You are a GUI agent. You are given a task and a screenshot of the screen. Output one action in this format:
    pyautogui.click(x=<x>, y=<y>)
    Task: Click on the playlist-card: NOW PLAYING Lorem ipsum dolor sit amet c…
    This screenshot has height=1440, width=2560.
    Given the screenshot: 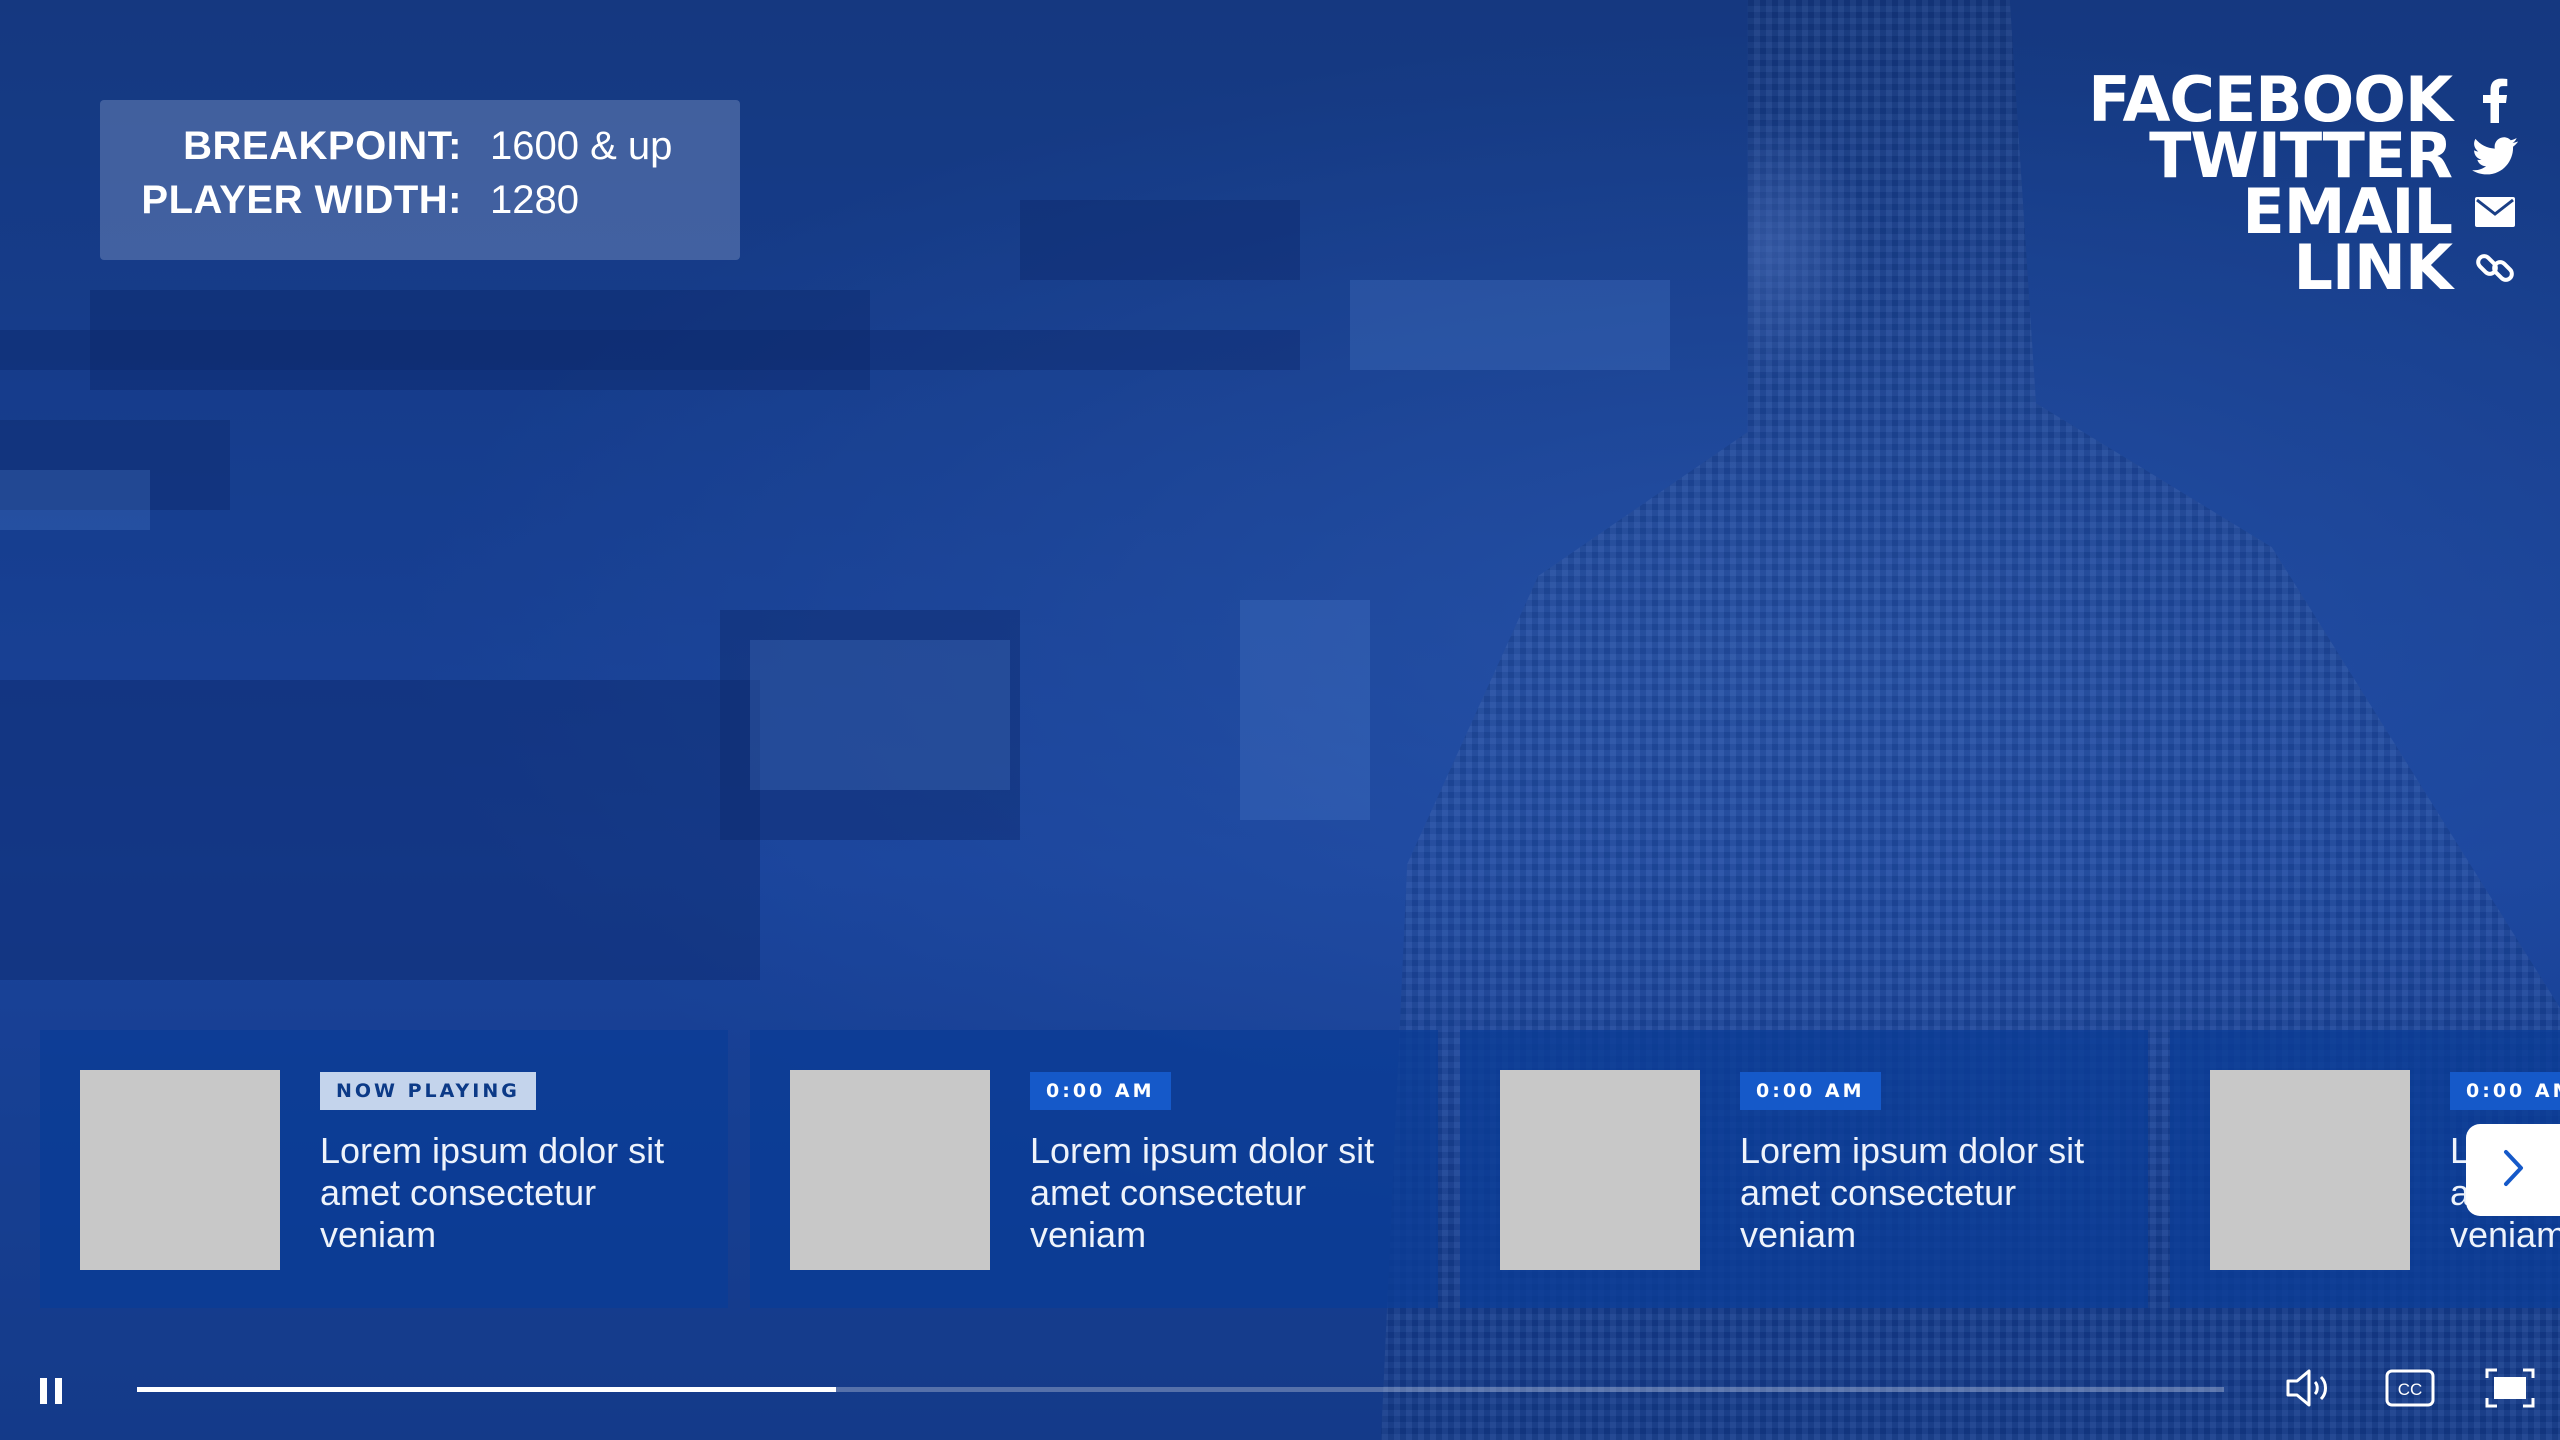 What is the action you would take?
    pyautogui.click(x=384, y=1169)
    